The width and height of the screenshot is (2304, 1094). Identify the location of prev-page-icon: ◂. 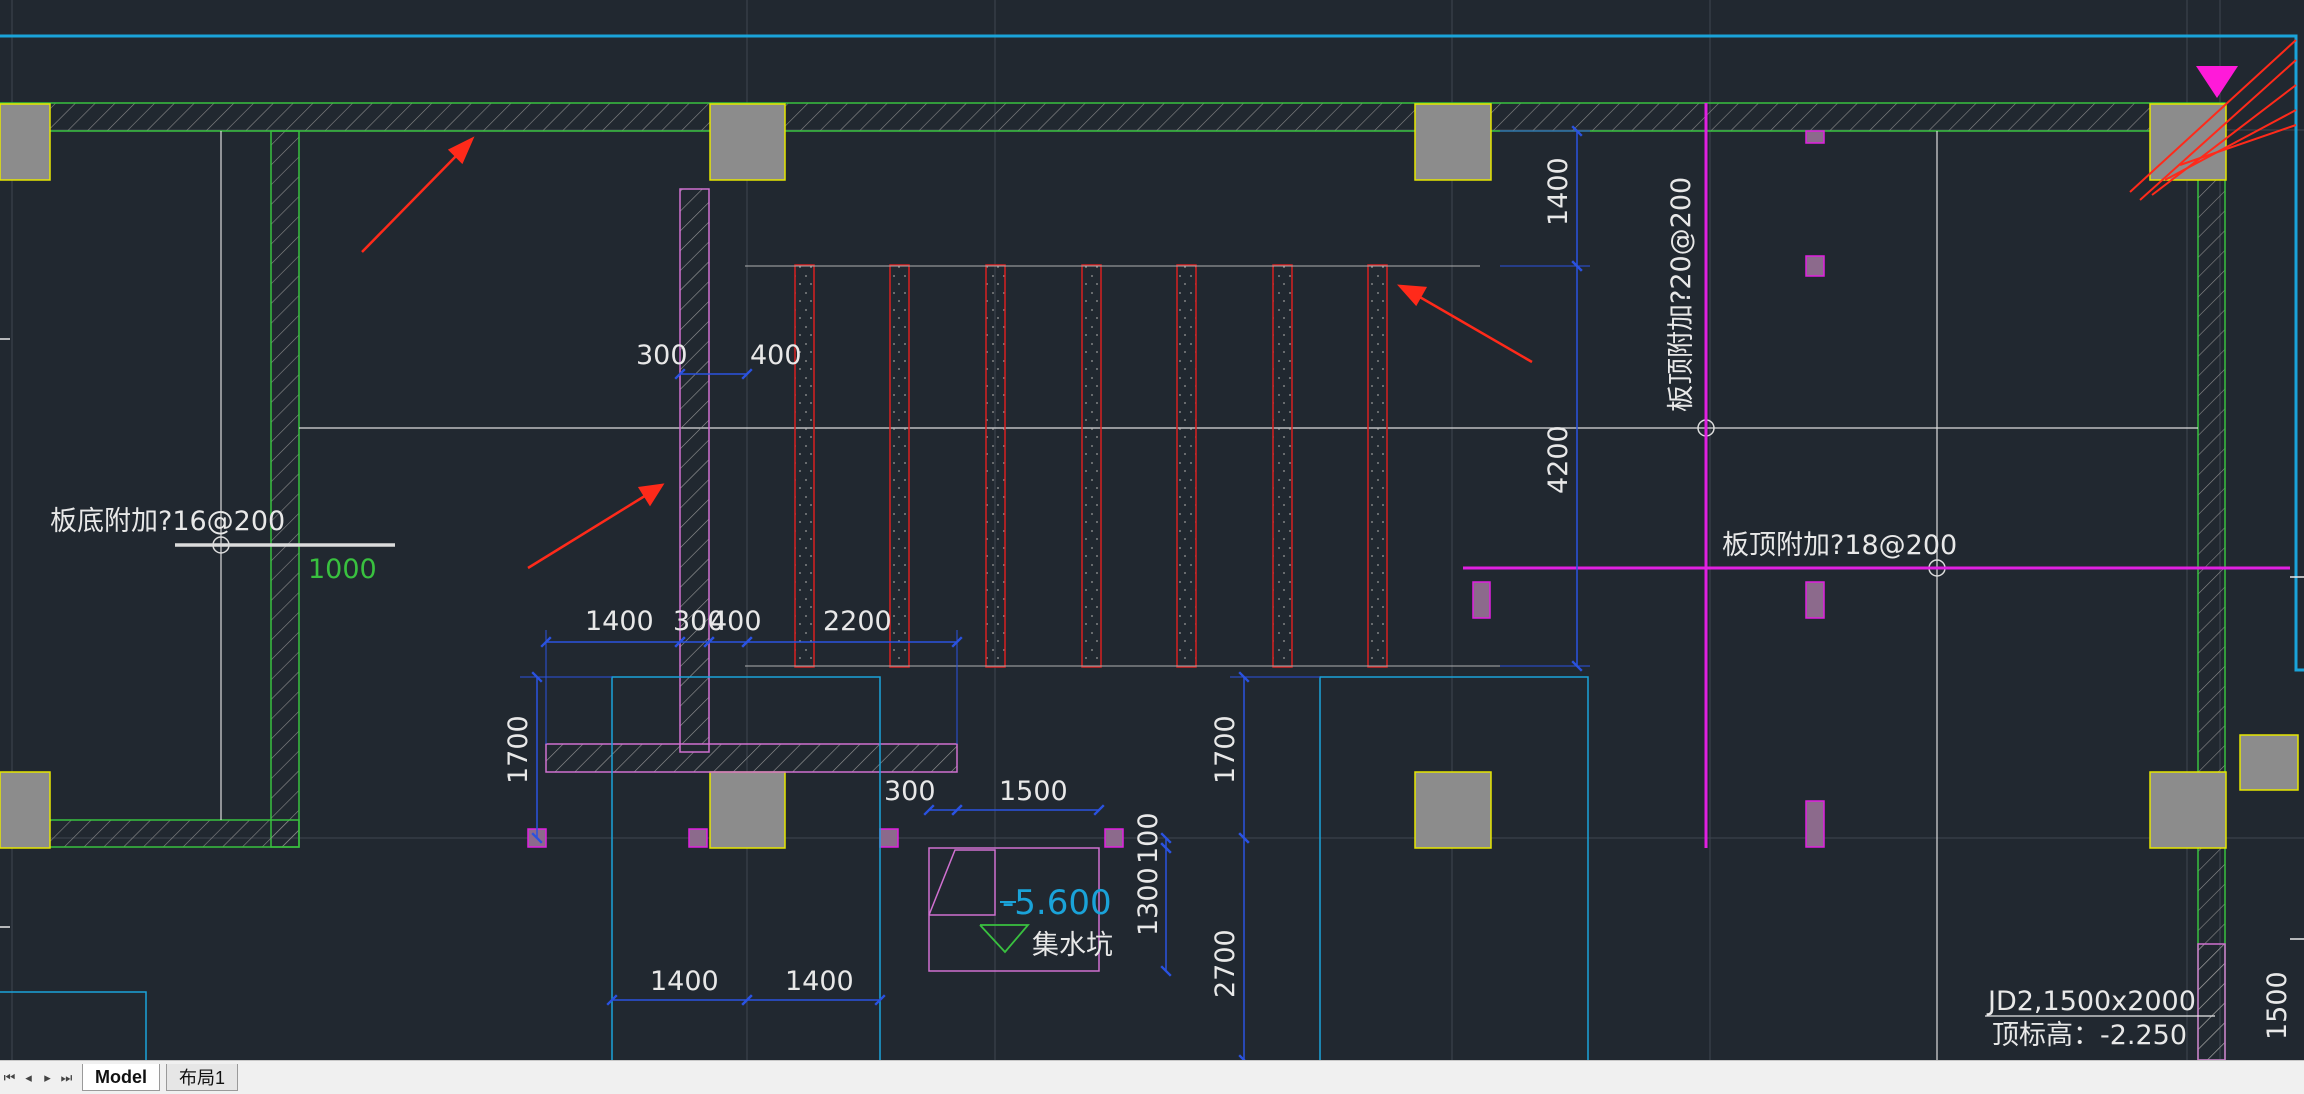
(28, 1078).